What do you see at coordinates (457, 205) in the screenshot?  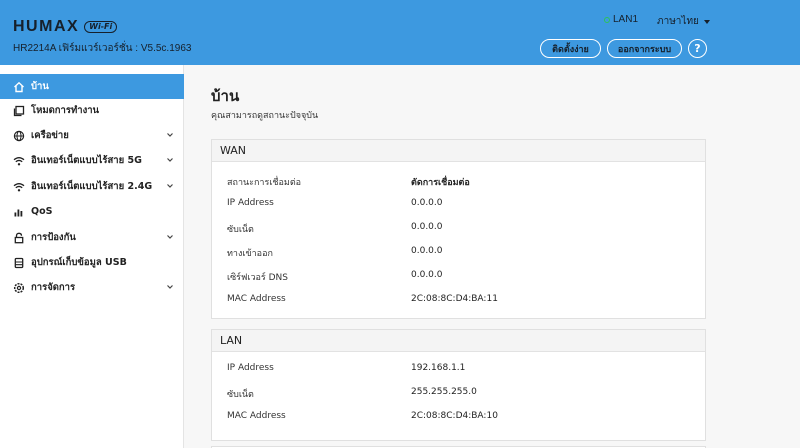 I see `wan-row-ip-address: IP Address 0.0.0.0` at bounding box center [457, 205].